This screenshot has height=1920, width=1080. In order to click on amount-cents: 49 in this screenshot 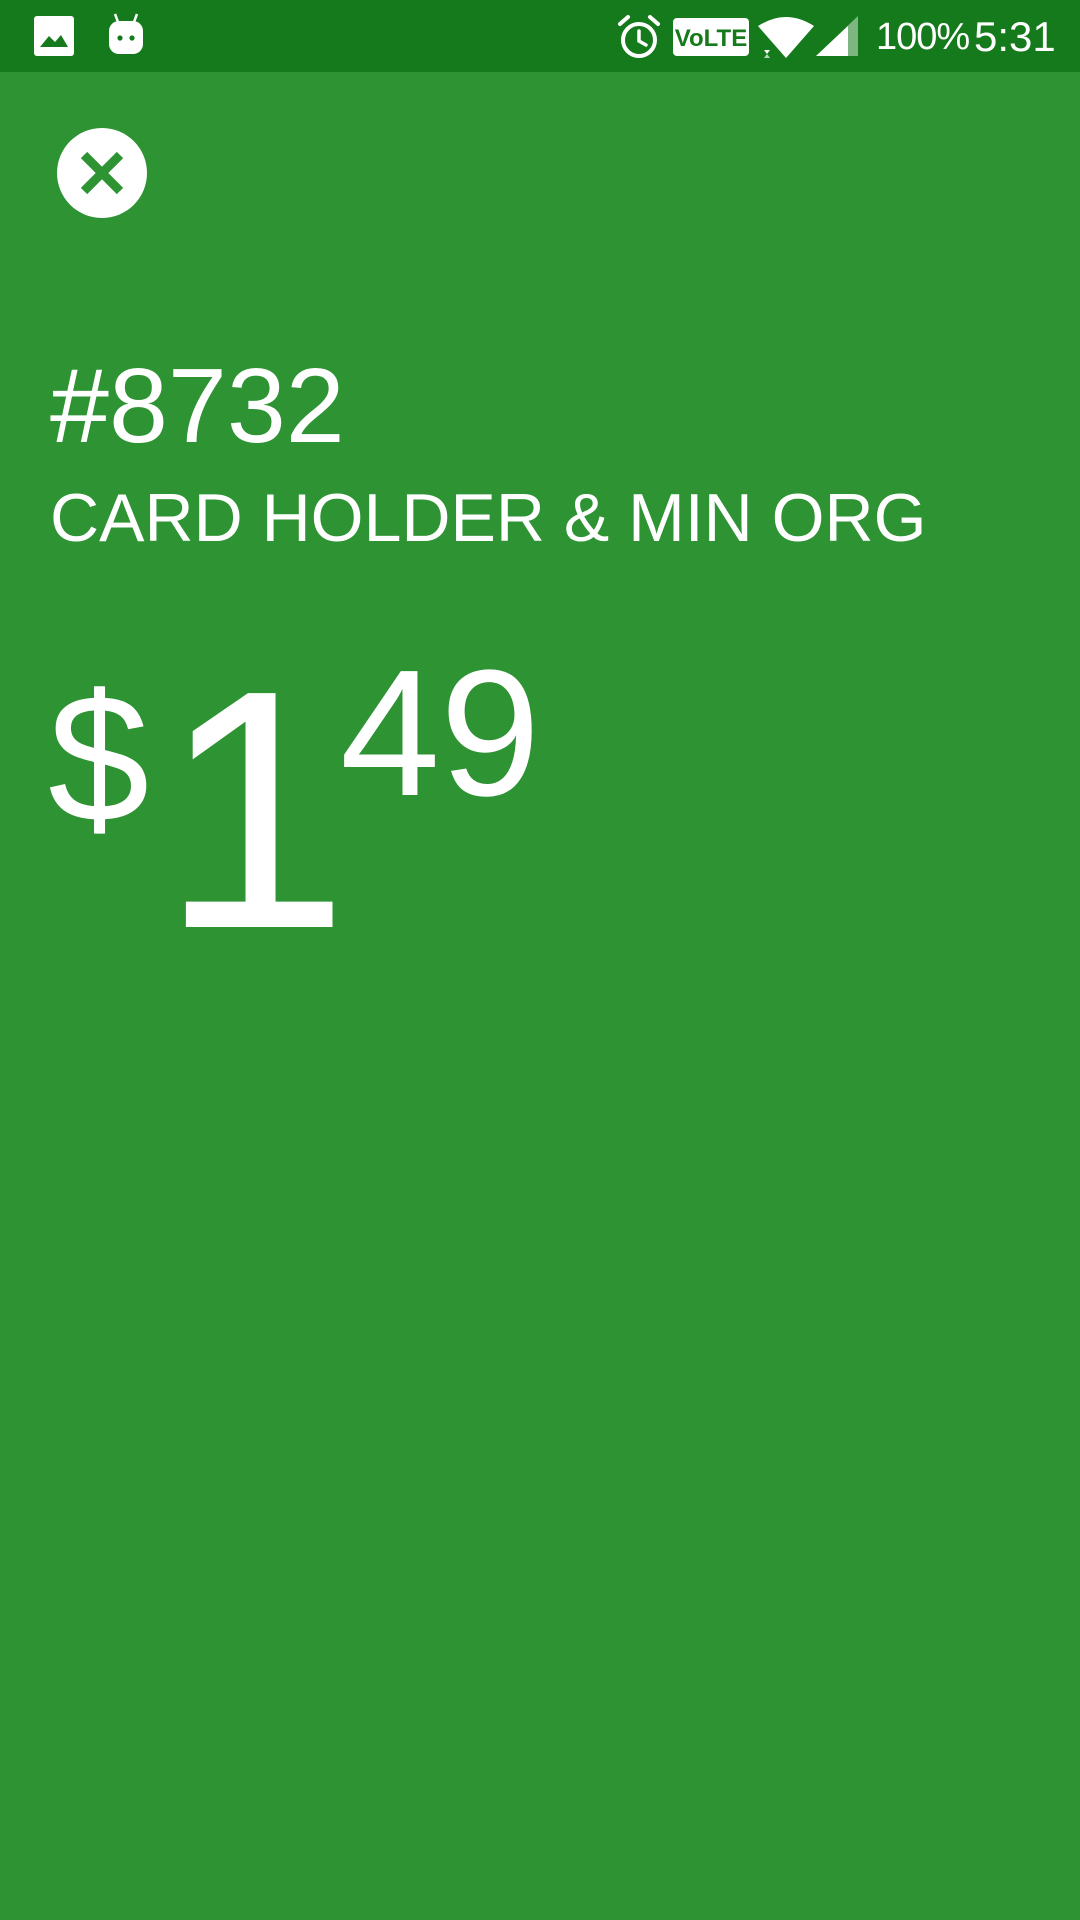, I will do `click(440, 733)`.